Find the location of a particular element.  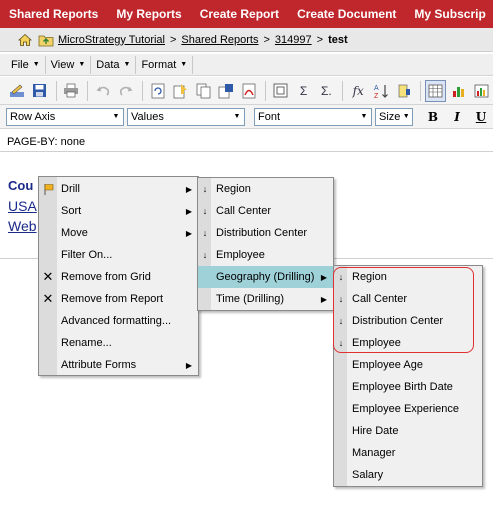

axis-select: Row Axis ▼ is located at coordinates (65, 116).